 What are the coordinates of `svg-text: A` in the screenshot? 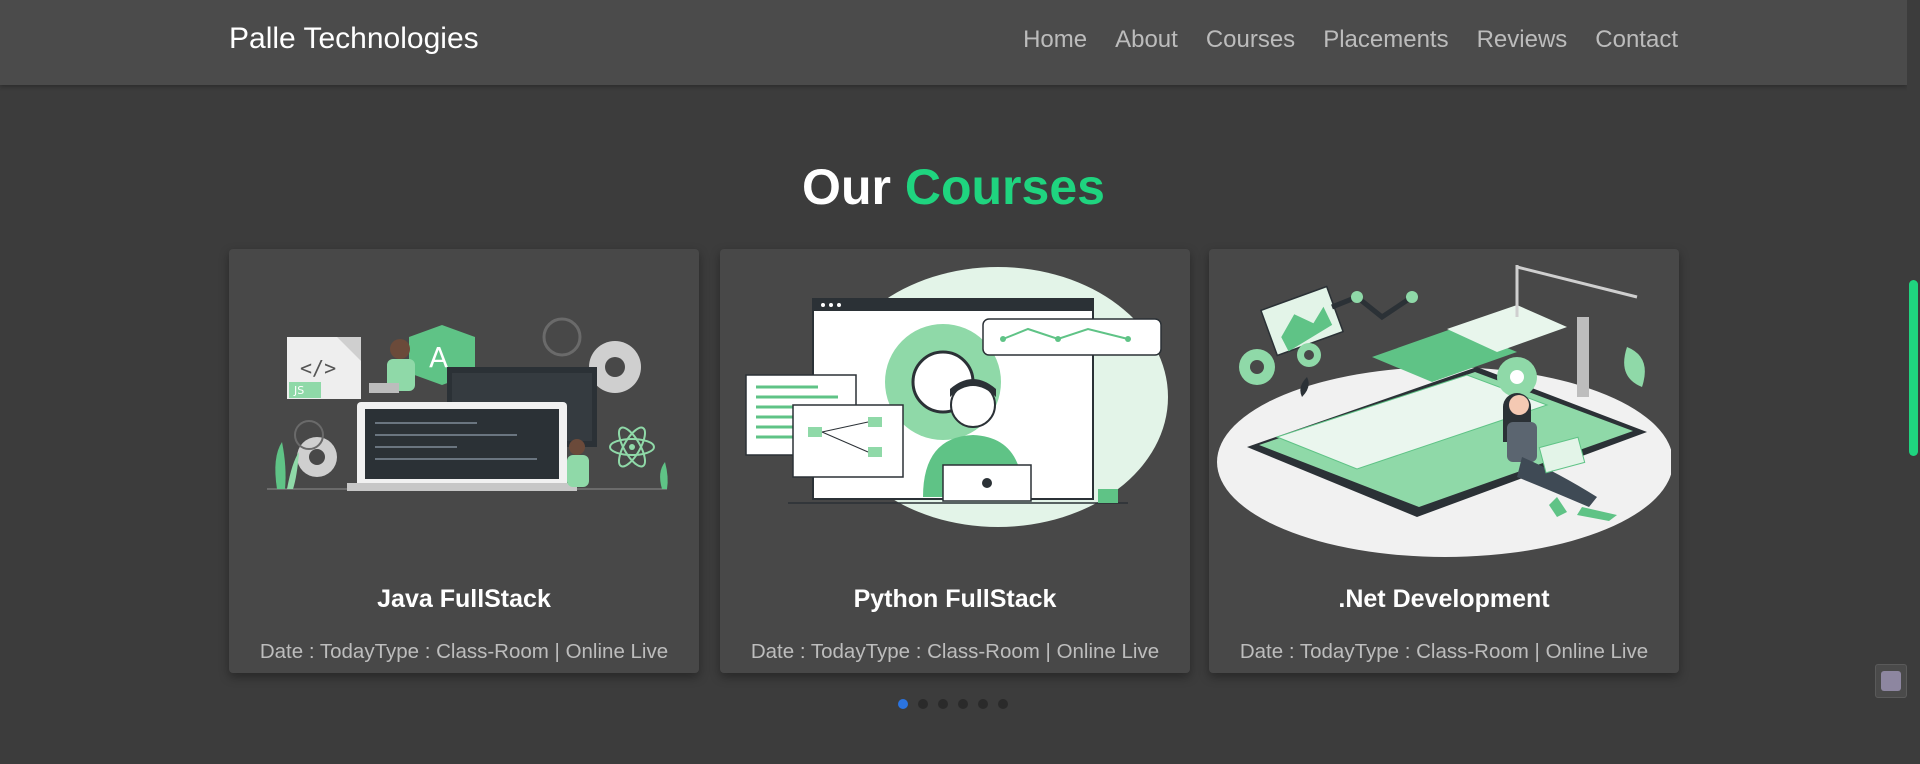 It's located at (438, 357).